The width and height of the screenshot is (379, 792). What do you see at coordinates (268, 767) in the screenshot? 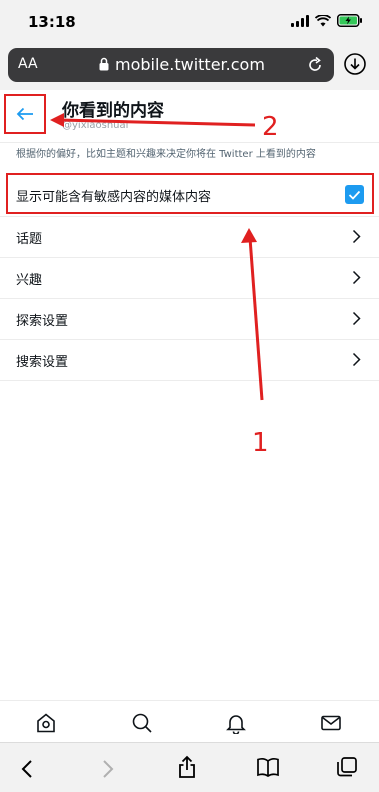
I see `bookmarks-icon` at bounding box center [268, 767].